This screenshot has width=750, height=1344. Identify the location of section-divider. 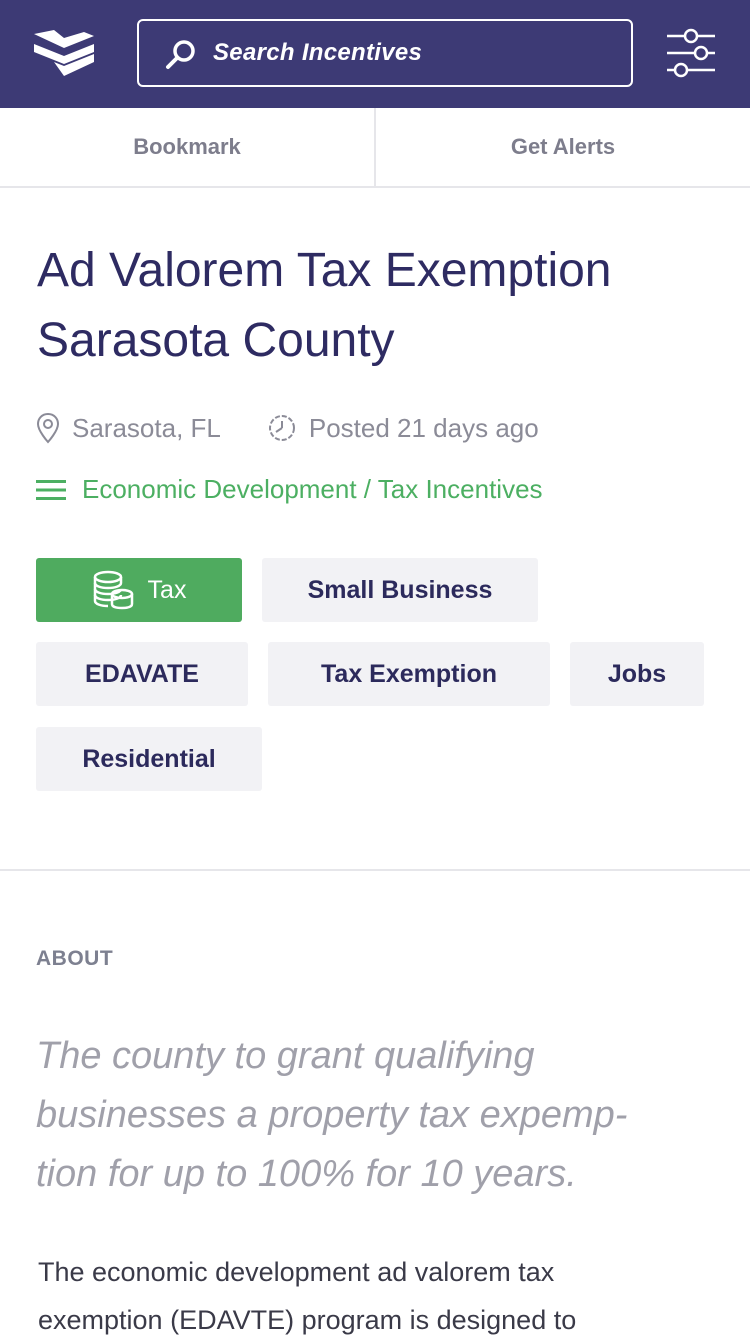
(375, 870).